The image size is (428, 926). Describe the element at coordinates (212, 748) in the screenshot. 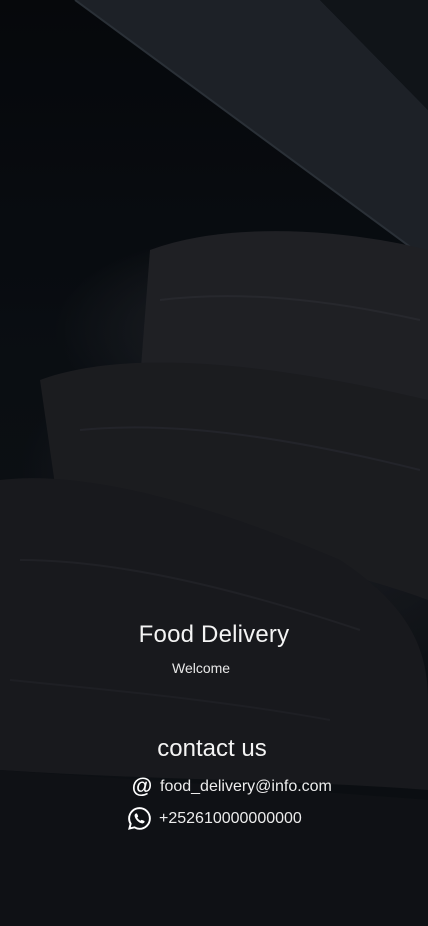

I see `contact-heading: contact us` at that location.